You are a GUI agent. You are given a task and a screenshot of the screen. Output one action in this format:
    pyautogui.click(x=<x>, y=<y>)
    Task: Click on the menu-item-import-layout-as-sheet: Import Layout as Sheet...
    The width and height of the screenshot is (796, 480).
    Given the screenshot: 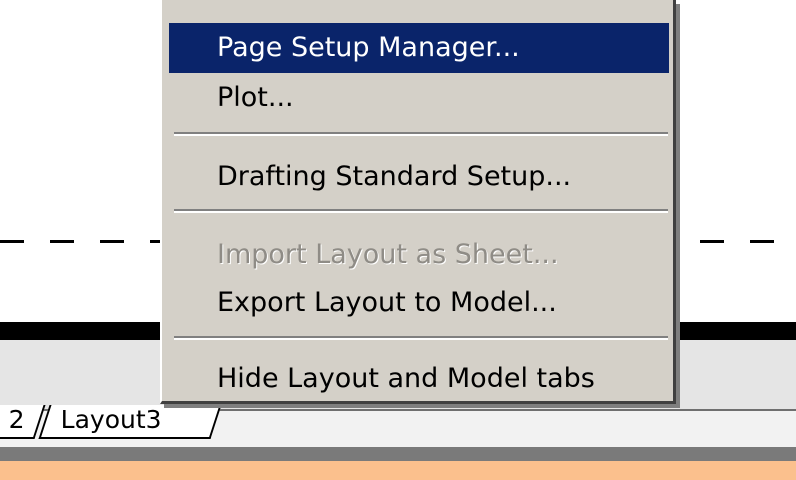 What is the action you would take?
    pyautogui.click(x=388, y=254)
    